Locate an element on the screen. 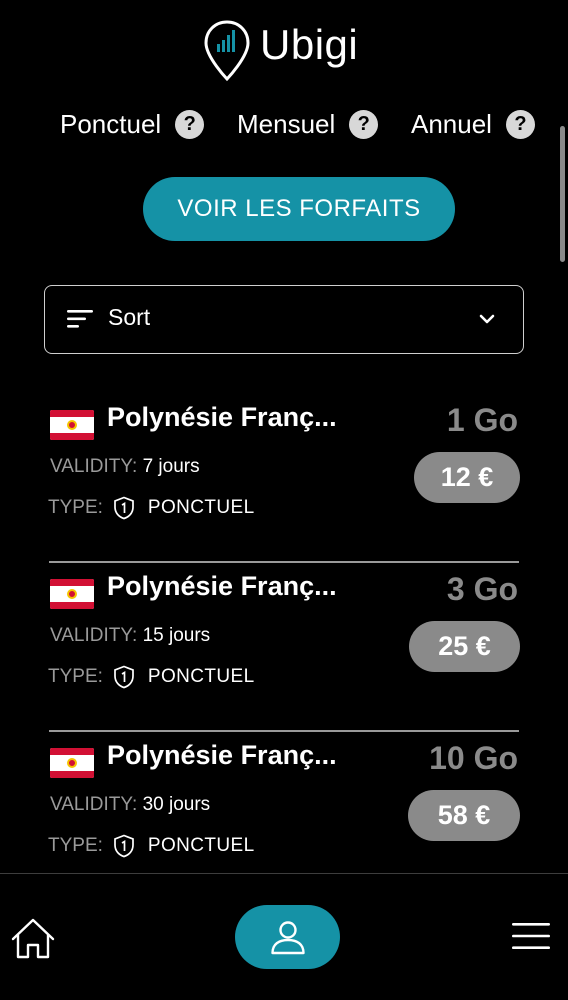 Image resolution: width=568 pixels, height=1000 pixels. scrollbar is located at coordinates (562, 194).